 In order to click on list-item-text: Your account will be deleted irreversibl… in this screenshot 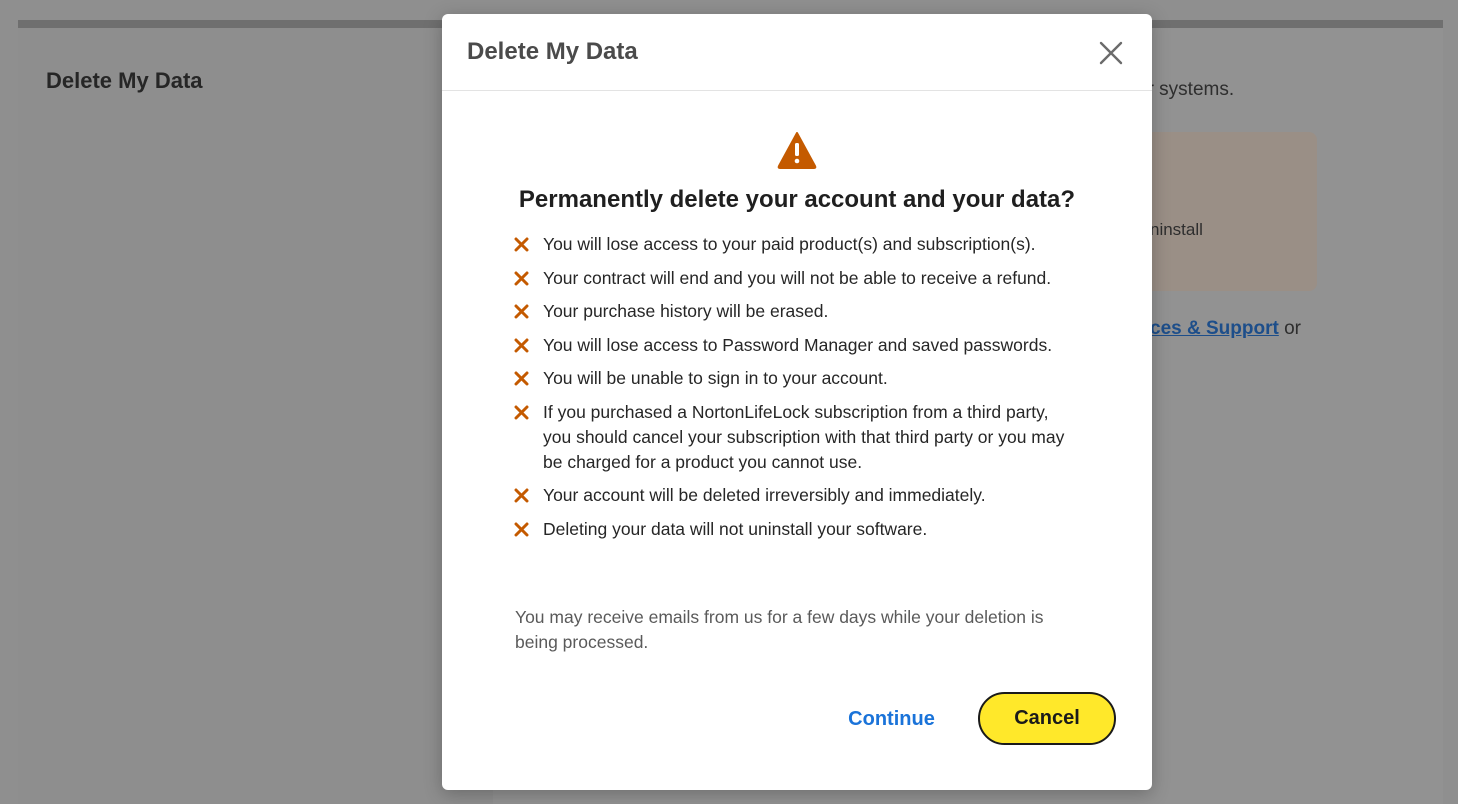, I will do `click(764, 495)`.